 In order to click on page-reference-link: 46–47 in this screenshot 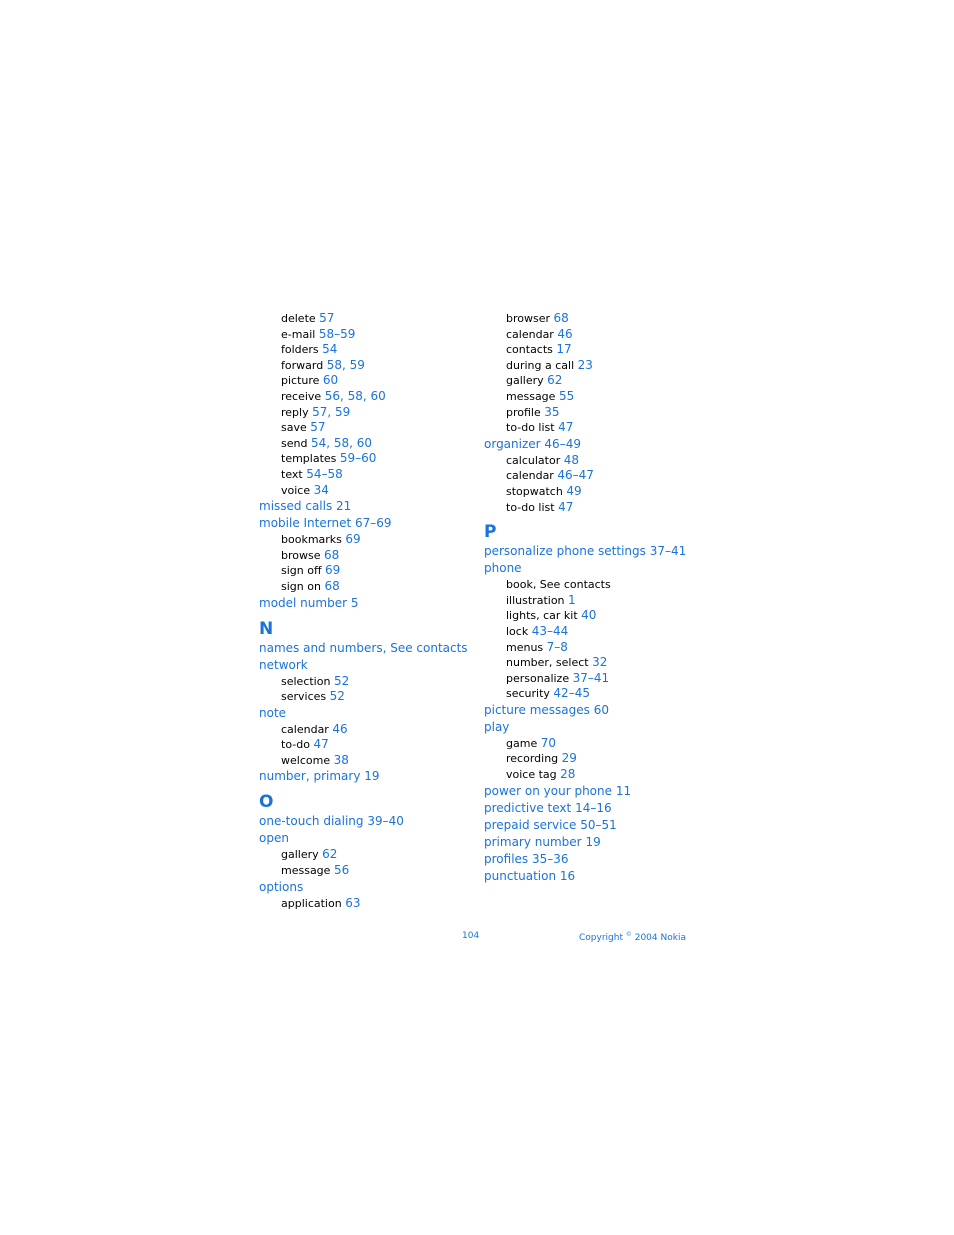, I will do `click(575, 475)`.